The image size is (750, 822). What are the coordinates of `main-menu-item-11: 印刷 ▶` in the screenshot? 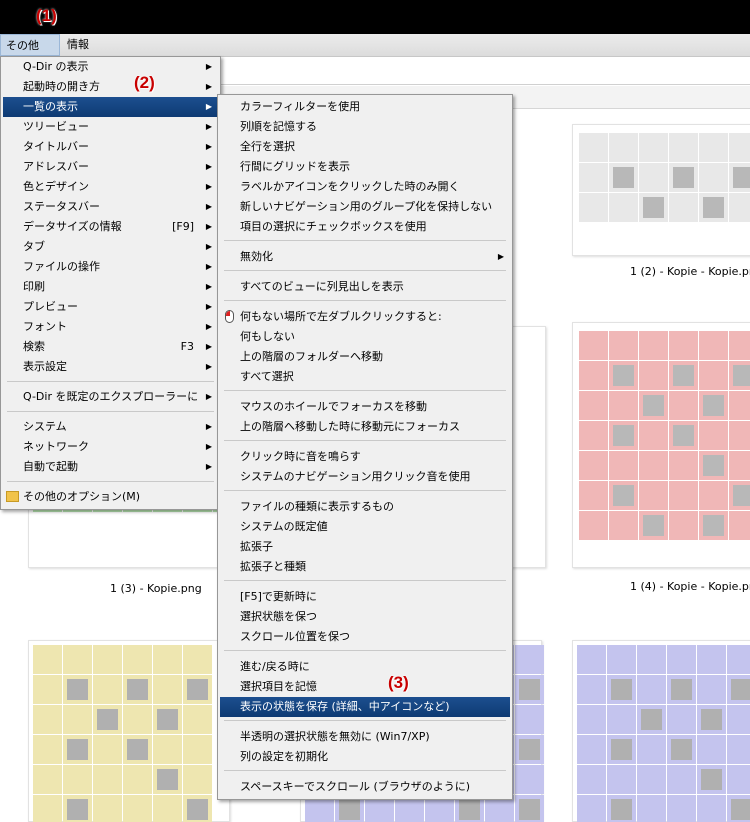 It's located at (110, 287).